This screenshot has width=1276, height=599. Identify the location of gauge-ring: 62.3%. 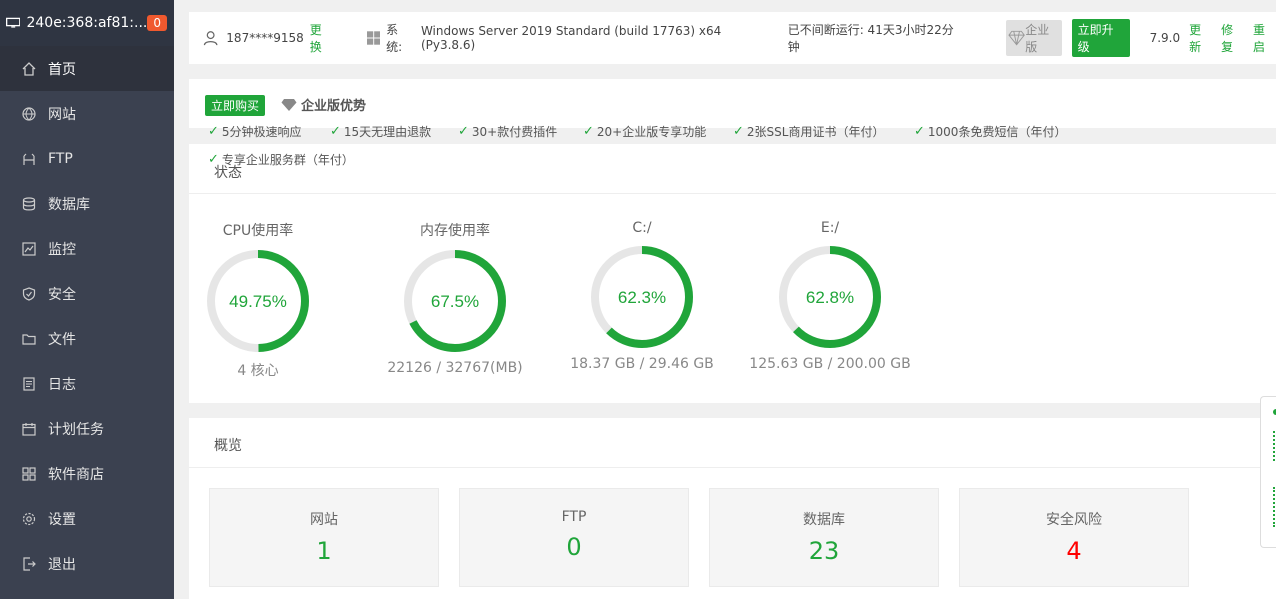
(642, 297).